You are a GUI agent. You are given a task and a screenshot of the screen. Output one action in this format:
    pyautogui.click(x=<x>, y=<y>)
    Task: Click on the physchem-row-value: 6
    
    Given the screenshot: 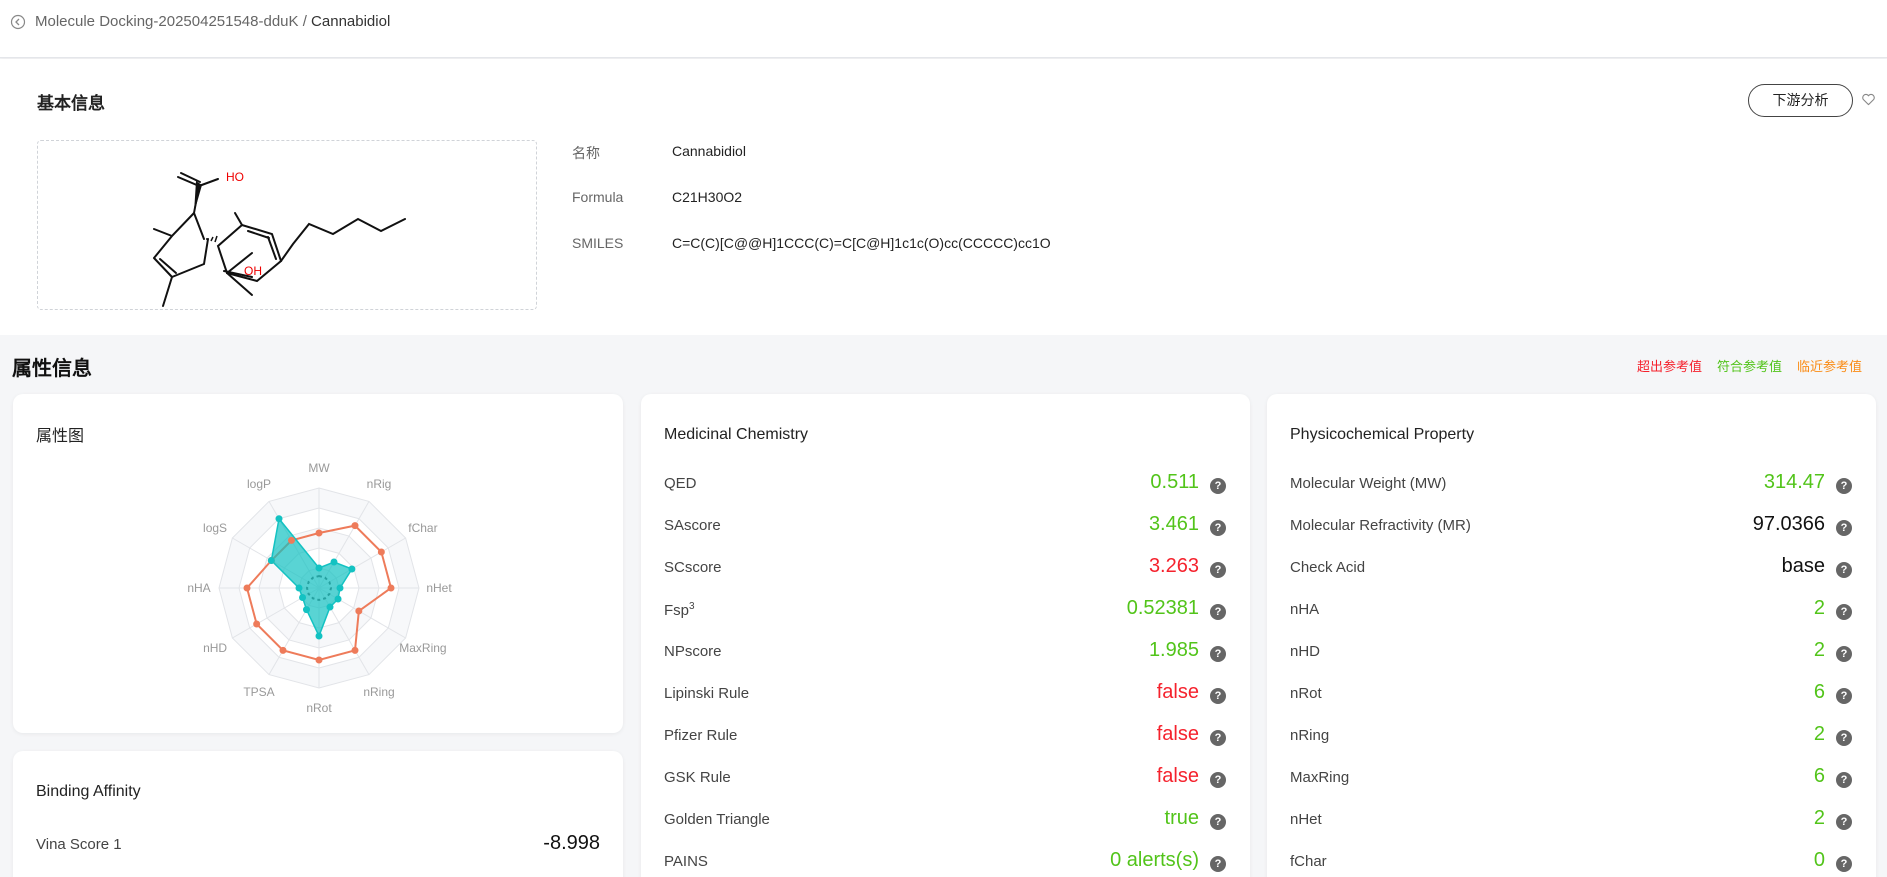 What is the action you would take?
    pyautogui.click(x=1819, y=776)
    